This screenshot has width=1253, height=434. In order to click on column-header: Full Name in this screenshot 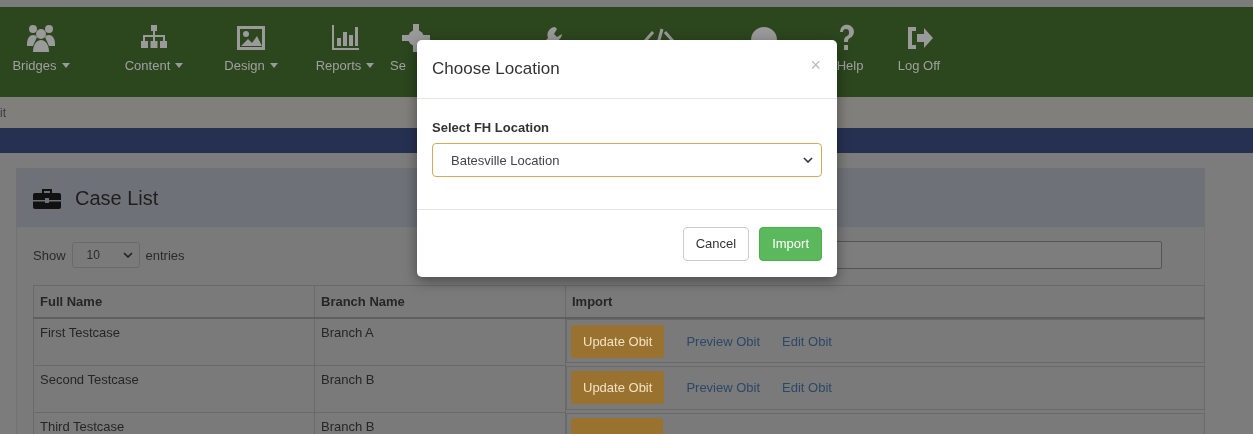, I will do `click(174, 301)`.